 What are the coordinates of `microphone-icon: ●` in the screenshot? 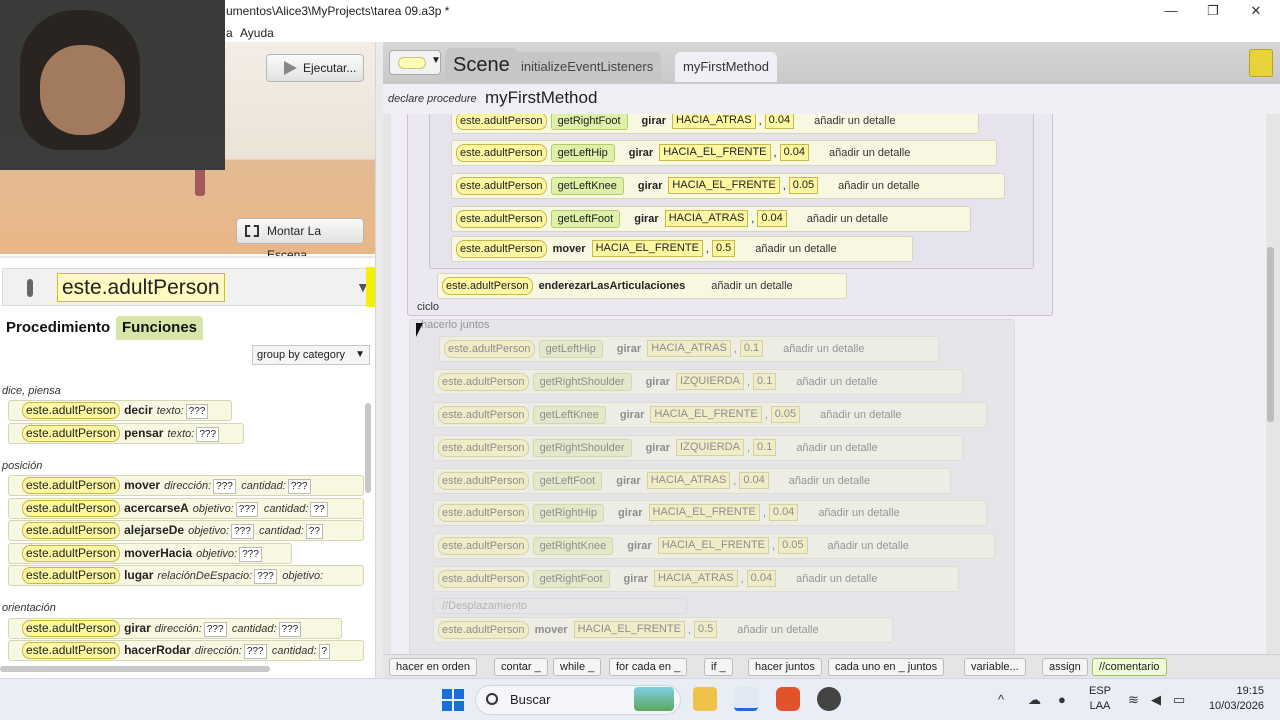 It's located at (1062, 699).